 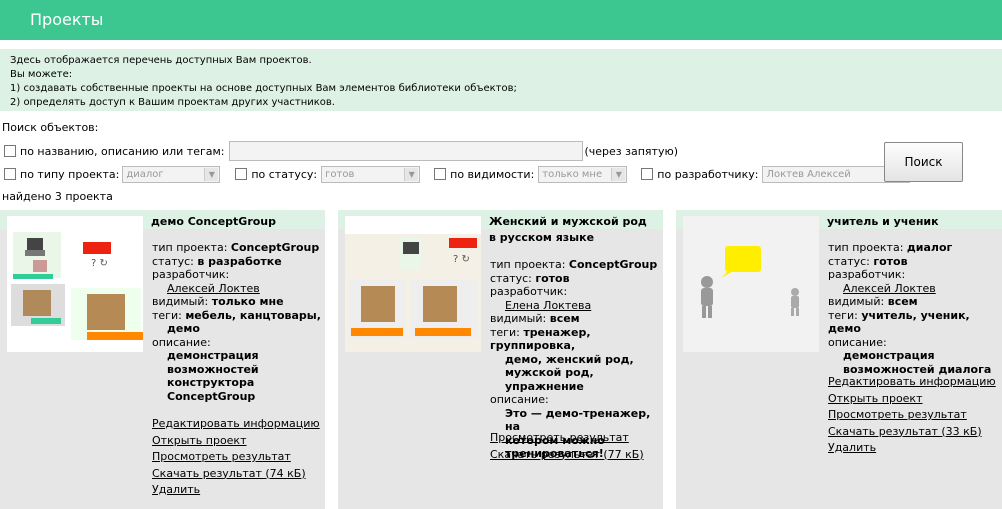 What do you see at coordinates (145, 174) in the screenshot?
I see `type-select-value: диалог` at bounding box center [145, 174].